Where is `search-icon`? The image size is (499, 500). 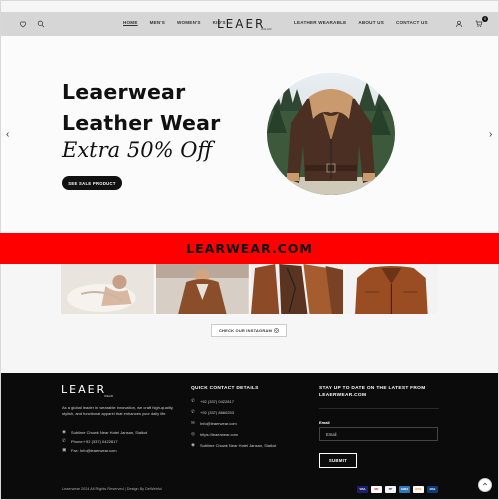 search-icon is located at coordinates (41, 24).